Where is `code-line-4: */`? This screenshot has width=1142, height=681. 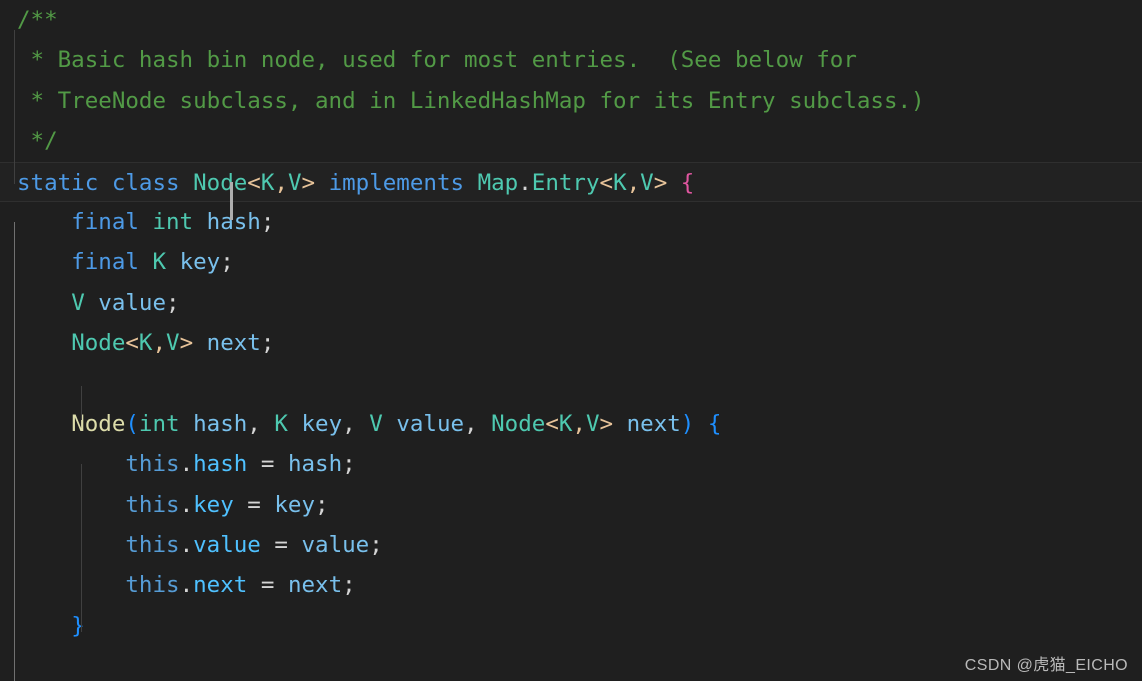 code-line-4: */ is located at coordinates (571, 141).